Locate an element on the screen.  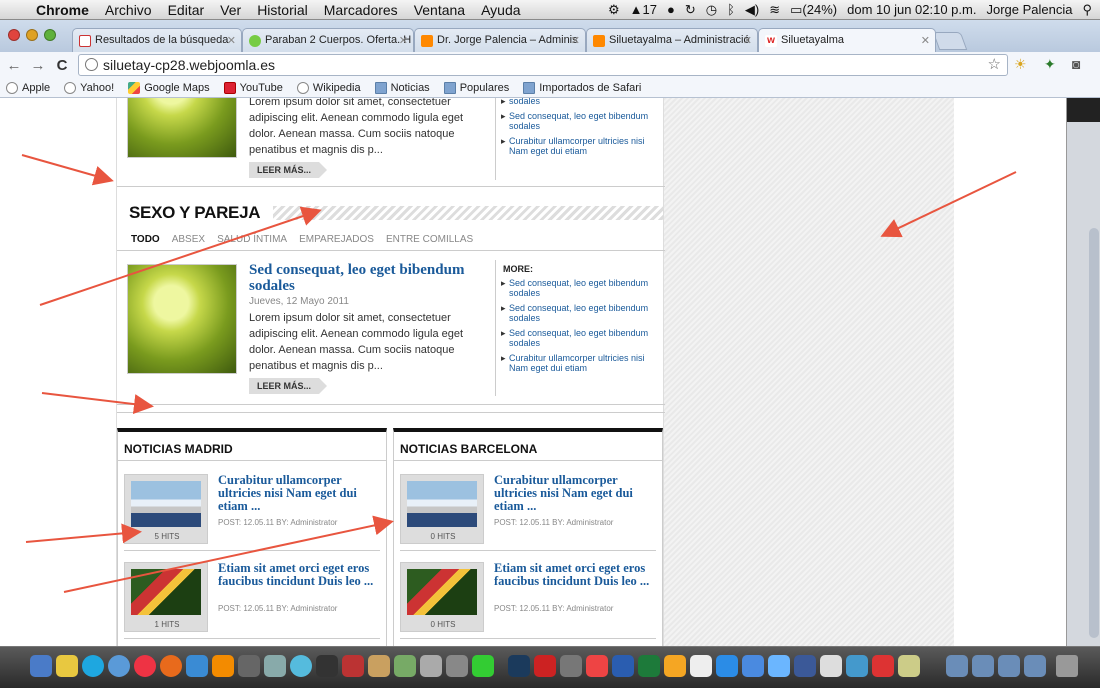
refresh-icon: ↻ is located at coordinates (690, 10).